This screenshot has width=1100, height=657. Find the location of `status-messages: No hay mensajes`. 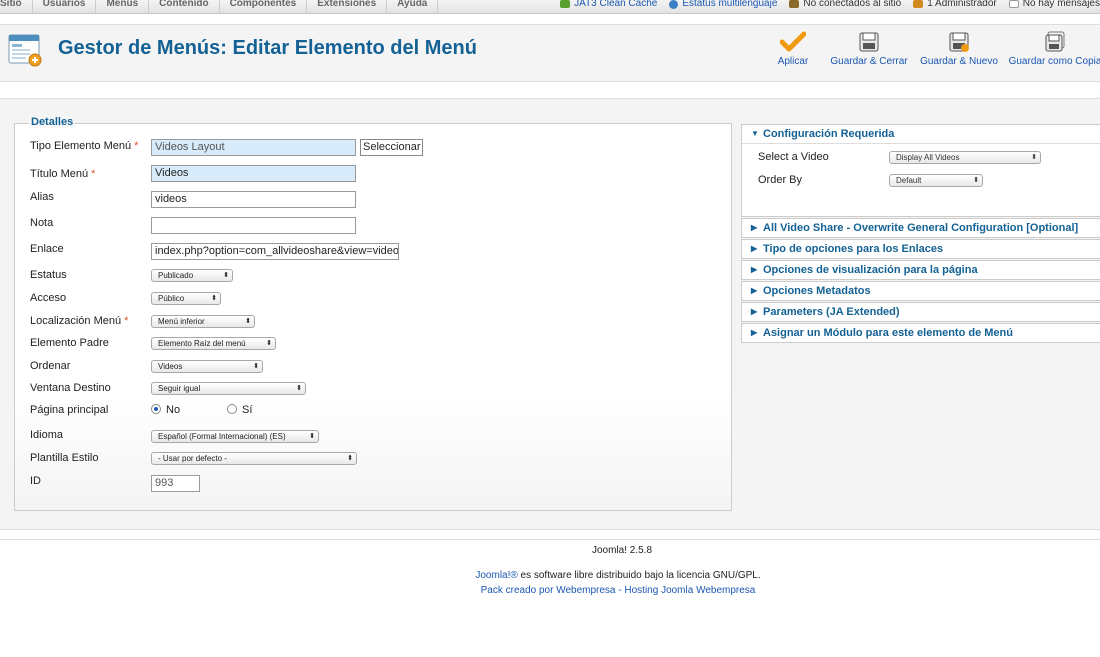

status-messages: No hay mensajes is located at coordinates (1054, 6).